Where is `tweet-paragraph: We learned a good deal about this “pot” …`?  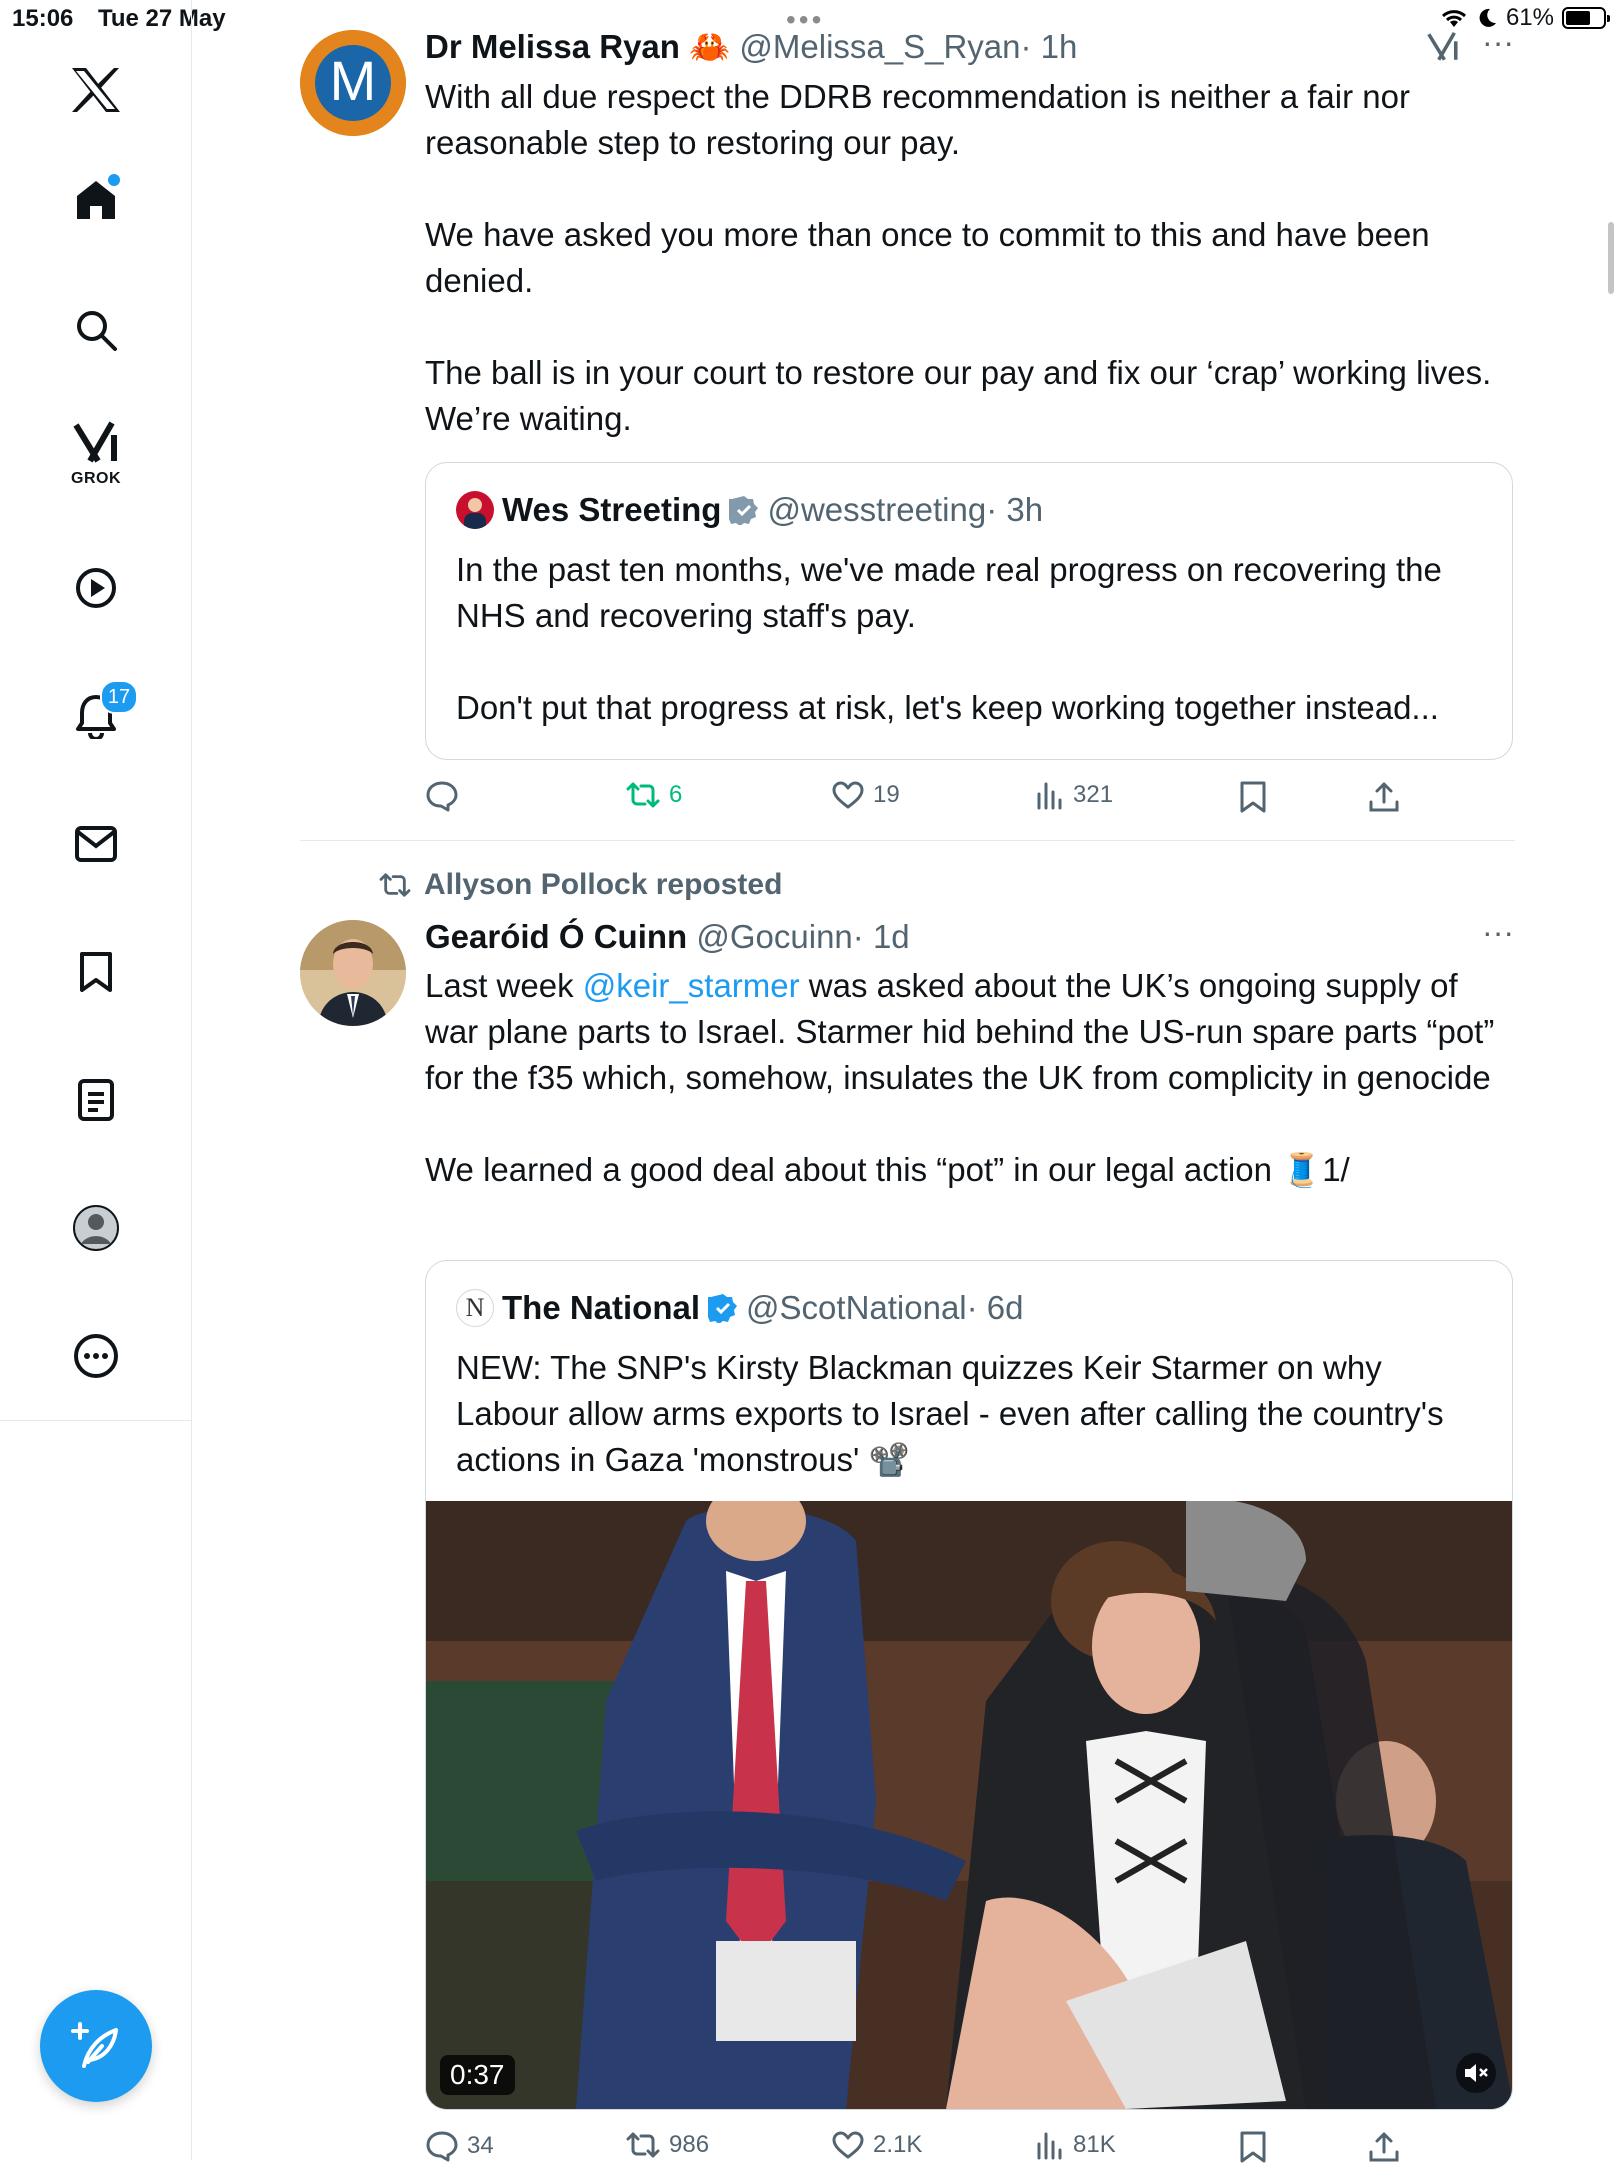
tweet-paragraph: We learned a good deal about this “pot” … is located at coordinates (887, 1169).